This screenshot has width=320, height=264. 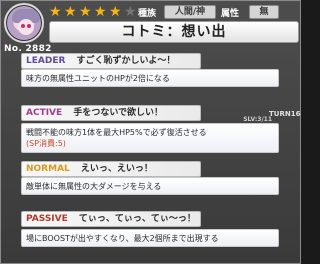 I want to click on leader-skill-header: LEADER すごく恥ずかしいよ～！, so click(x=111, y=61).